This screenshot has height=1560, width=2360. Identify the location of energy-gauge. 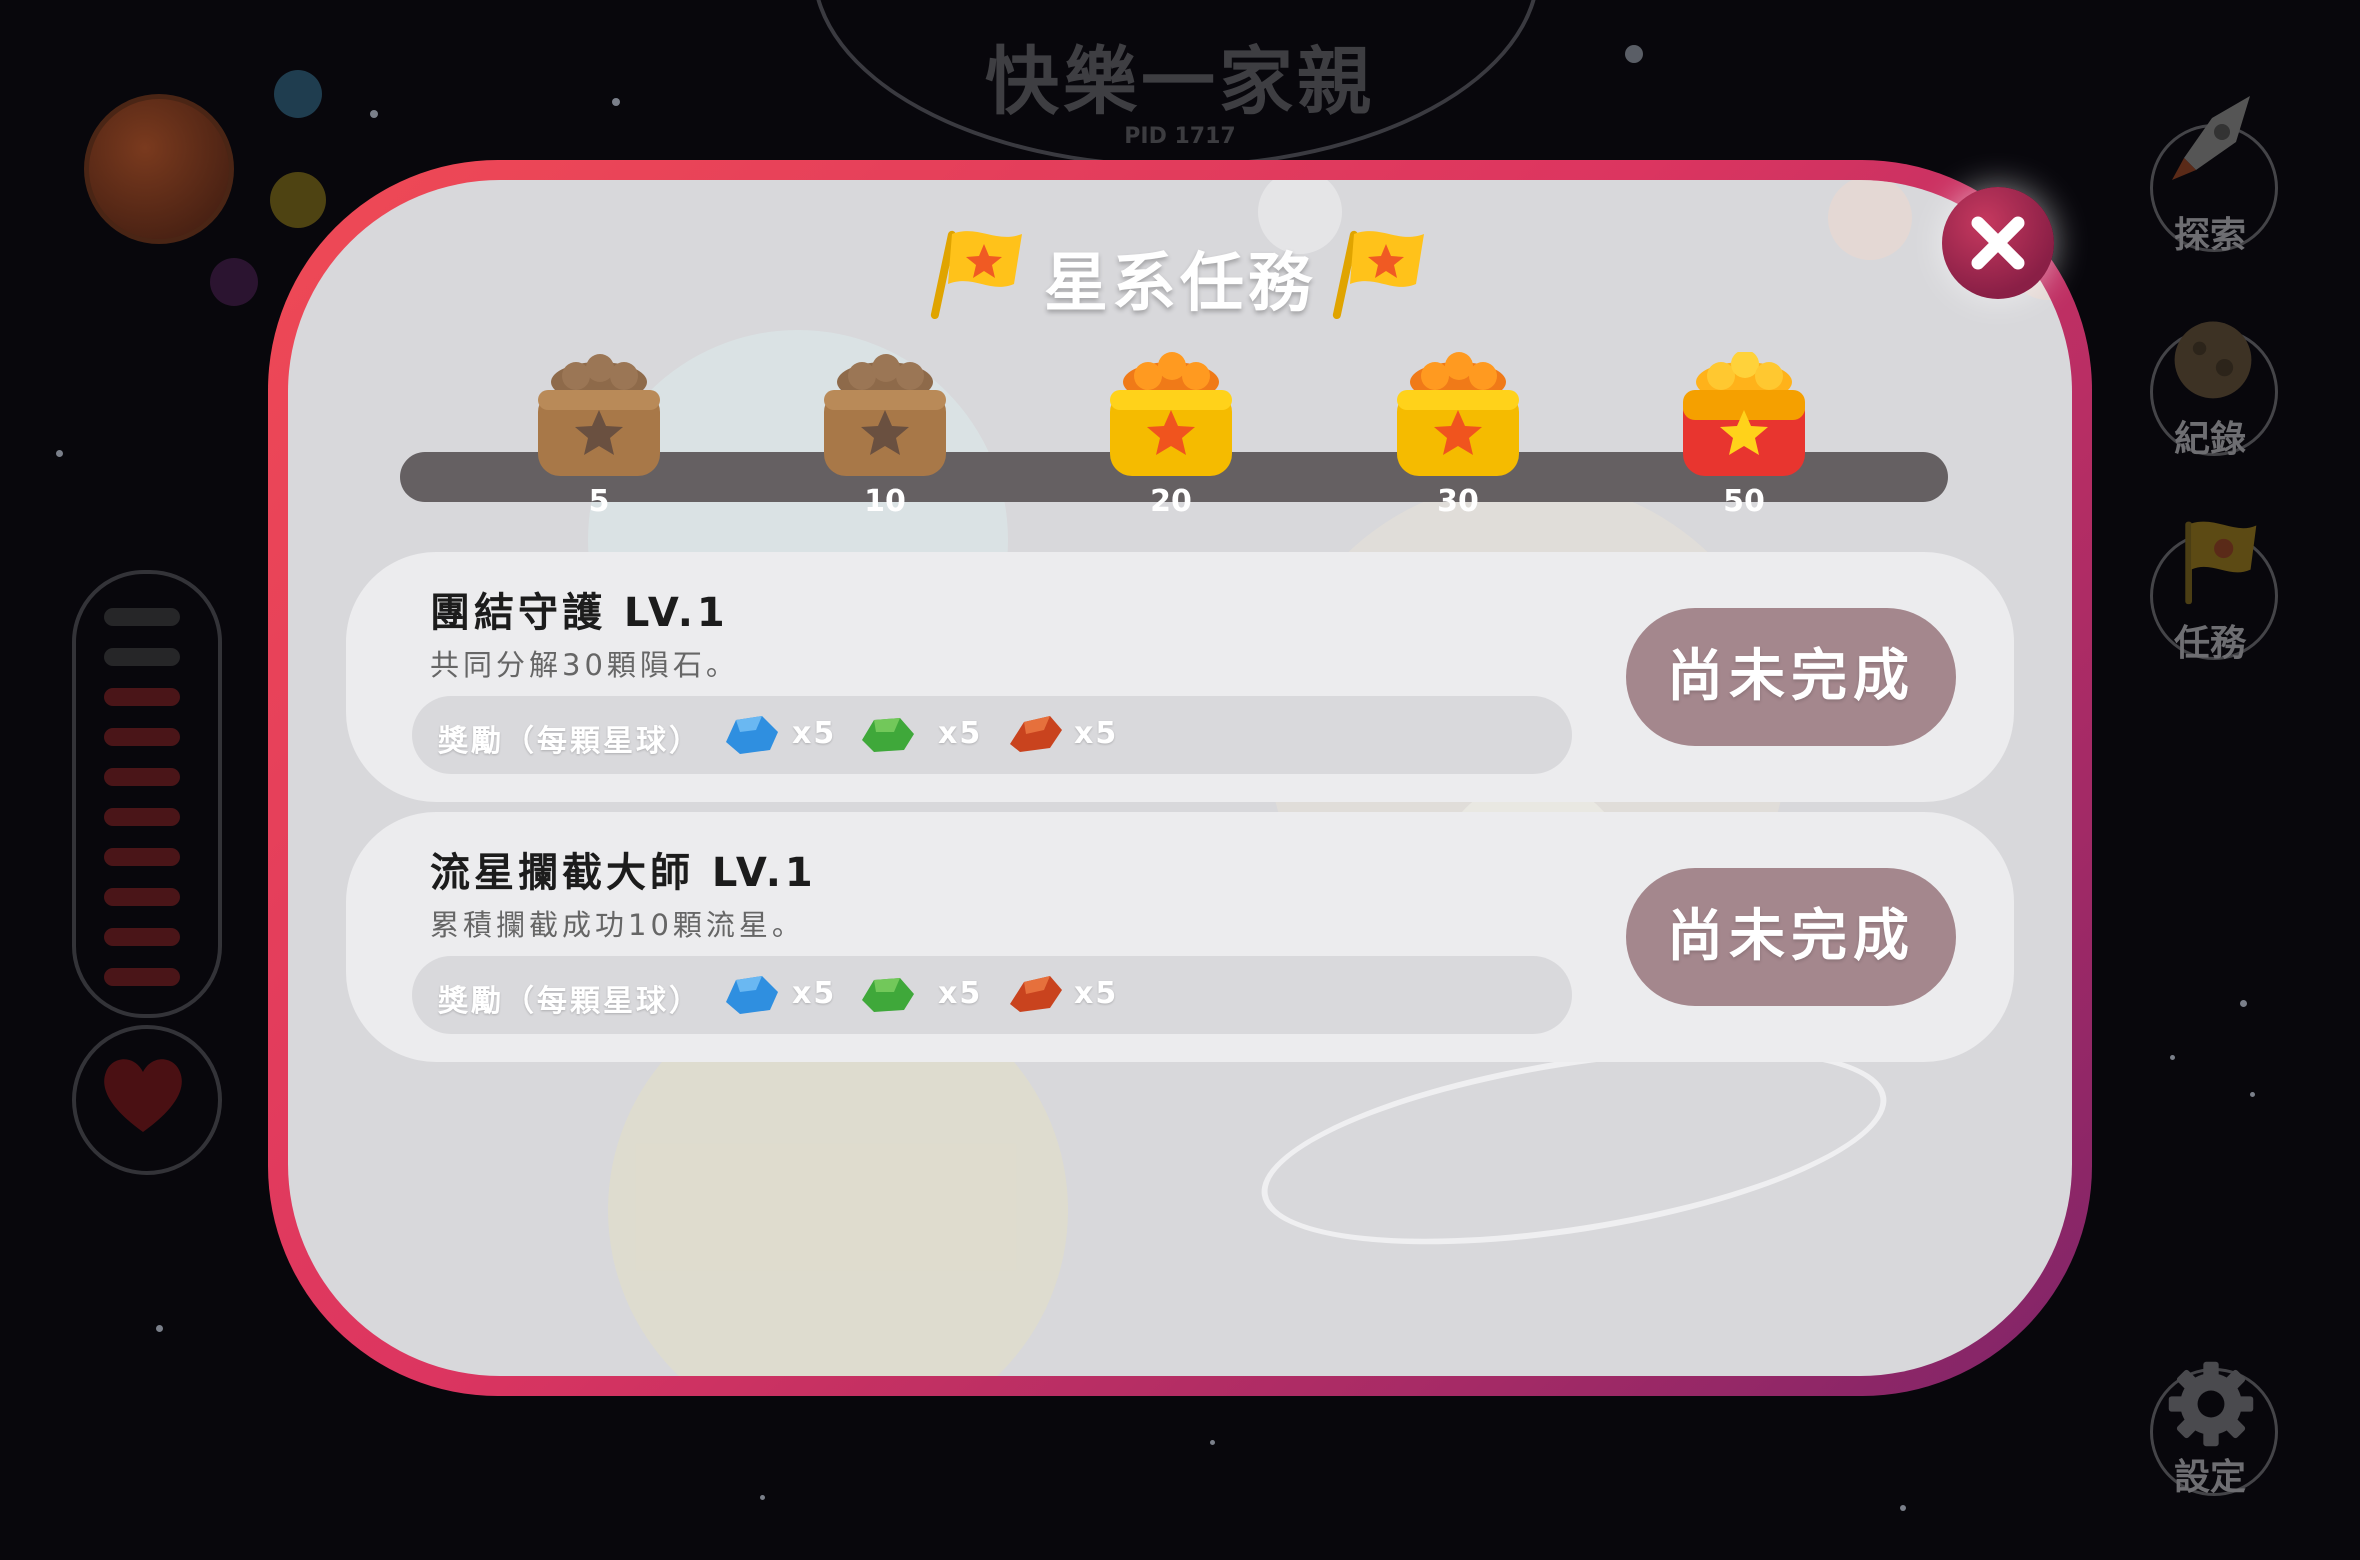
(147, 794).